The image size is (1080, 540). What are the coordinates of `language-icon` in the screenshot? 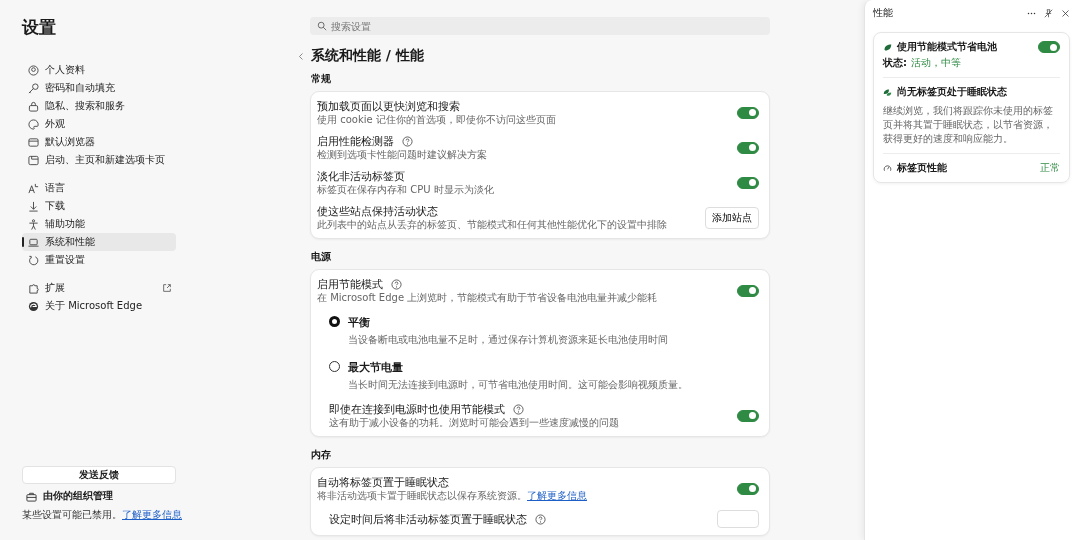 It's located at (33, 188).